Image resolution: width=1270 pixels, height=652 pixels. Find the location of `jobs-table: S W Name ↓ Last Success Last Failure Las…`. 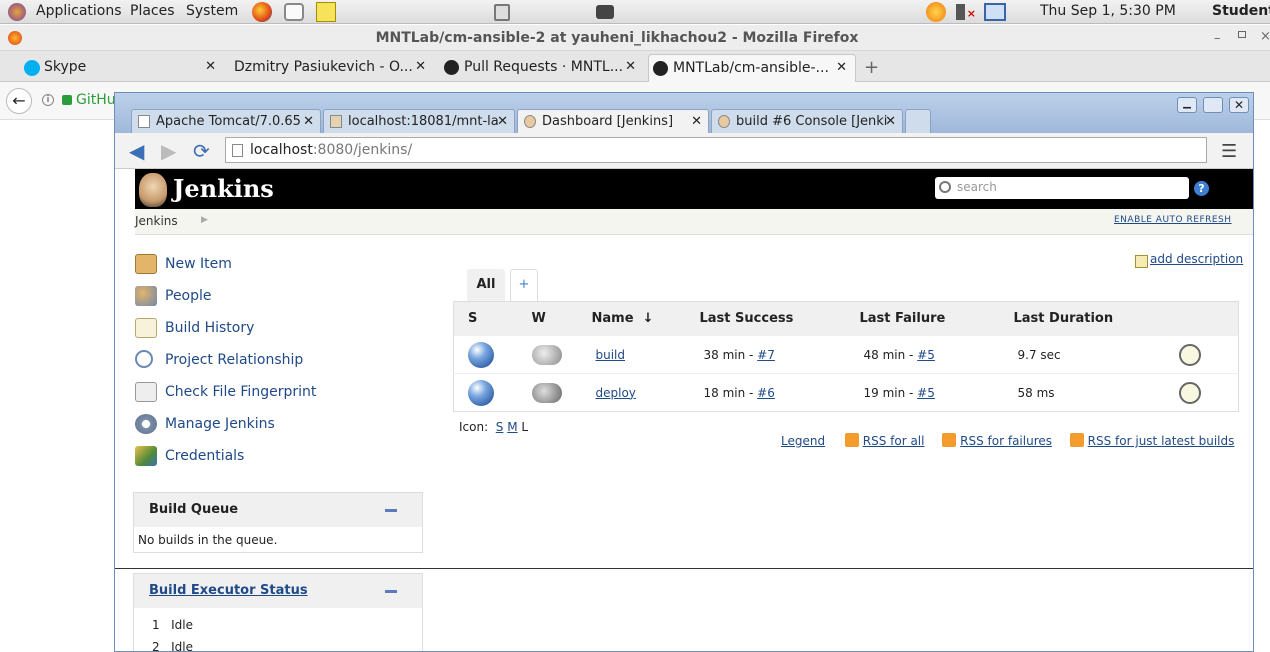

jobs-table: S W Name ↓ Last Success Last Failure Las… is located at coordinates (846, 356).